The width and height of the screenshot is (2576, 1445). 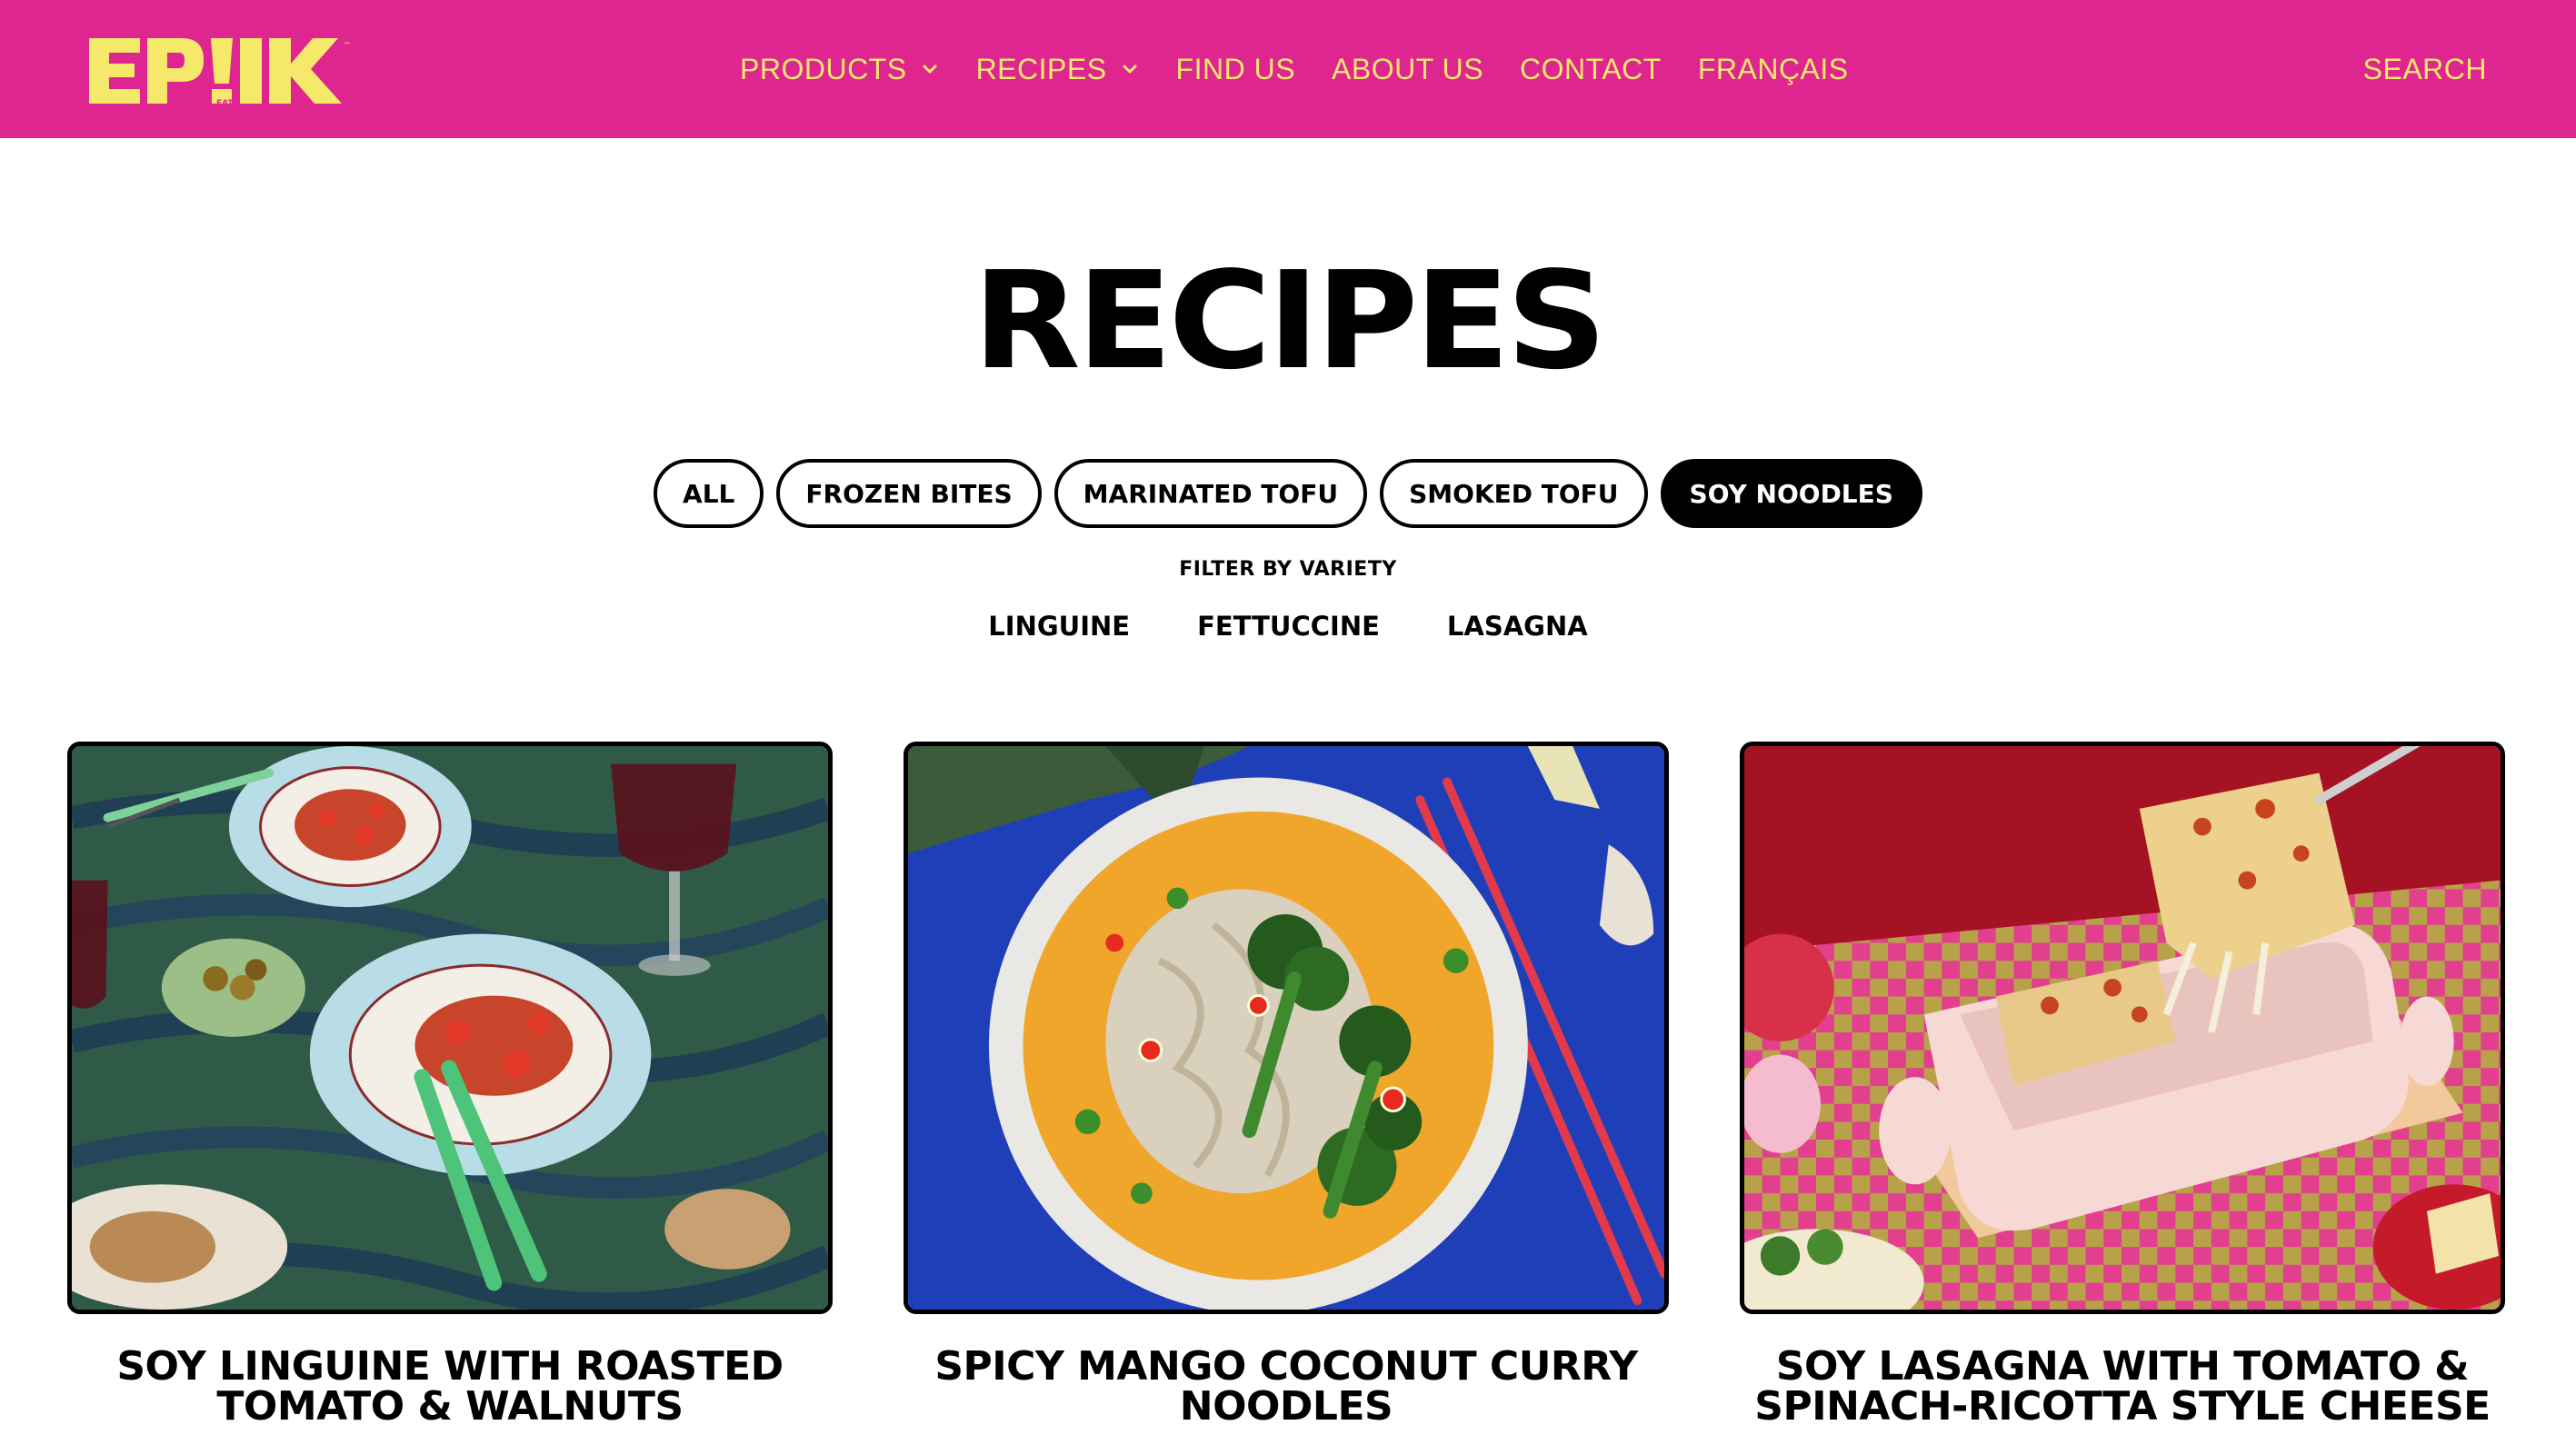 What do you see at coordinates (1290, 321) in the screenshot?
I see `page-title: RECIPES` at bounding box center [1290, 321].